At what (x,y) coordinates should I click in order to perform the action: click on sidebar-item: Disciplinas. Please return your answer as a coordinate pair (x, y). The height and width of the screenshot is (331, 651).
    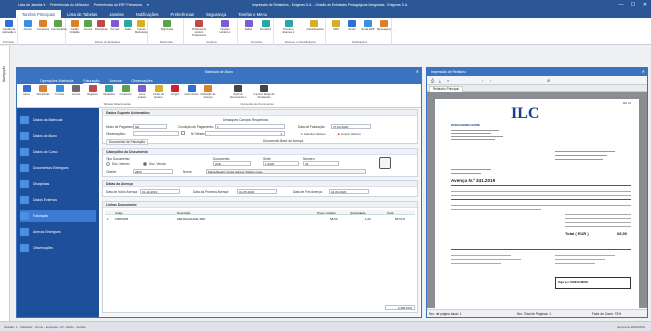
    Looking at the image, I should click on (58, 184).